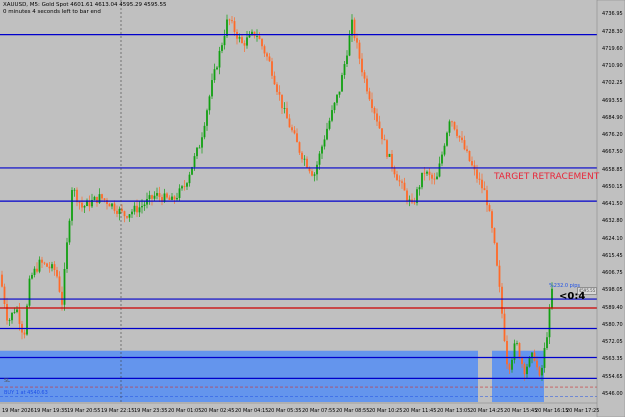 The width and height of the screenshot is (625, 417). Describe the element at coordinates (353, 411) in the screenshot. I see `time-tick-label: 20 Mar 08:55` at that location.